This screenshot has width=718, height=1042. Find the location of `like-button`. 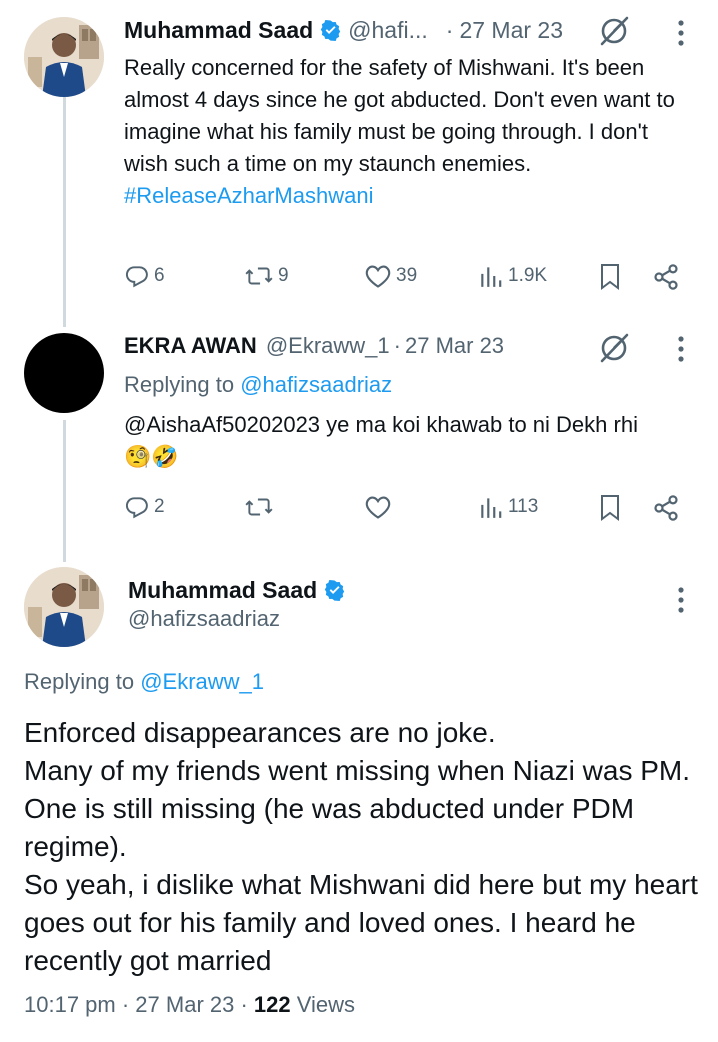

like-button is located at coordinates (378, 507).